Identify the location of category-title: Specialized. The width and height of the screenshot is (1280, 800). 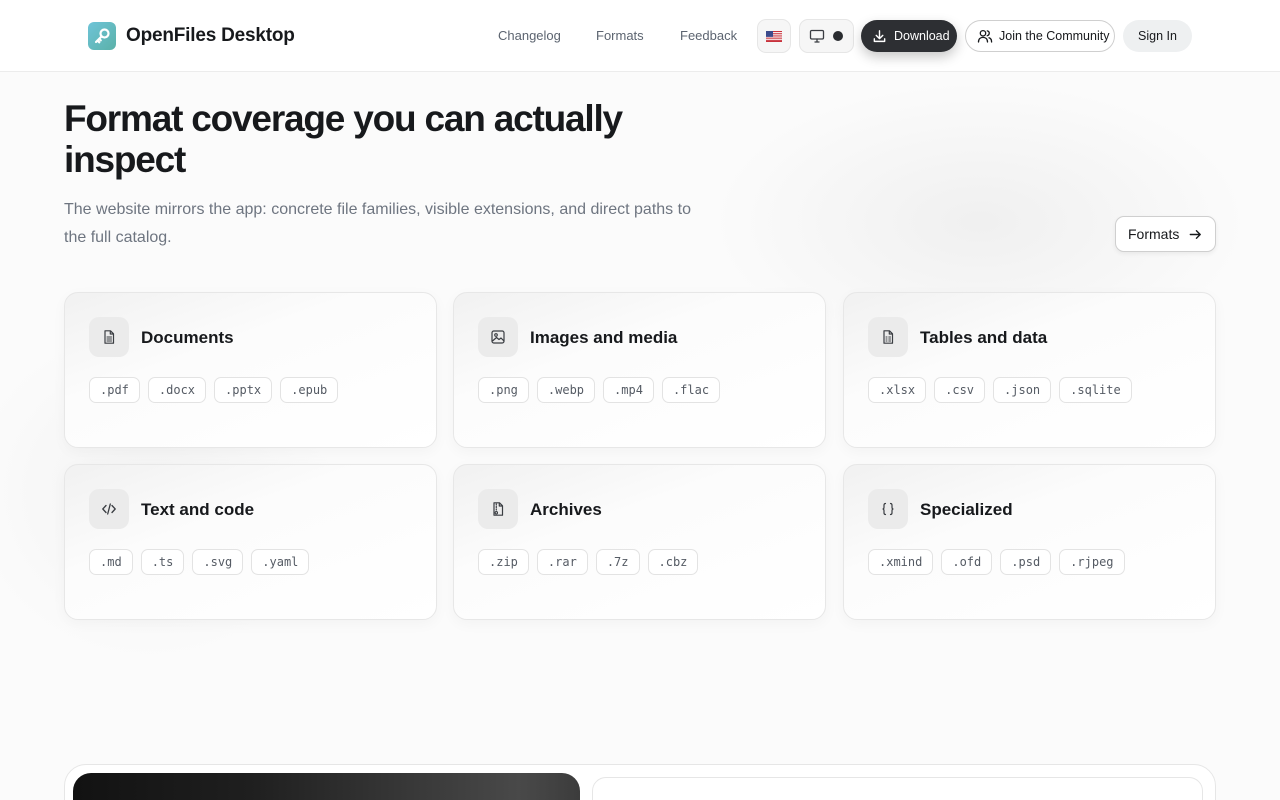
(966, 509).